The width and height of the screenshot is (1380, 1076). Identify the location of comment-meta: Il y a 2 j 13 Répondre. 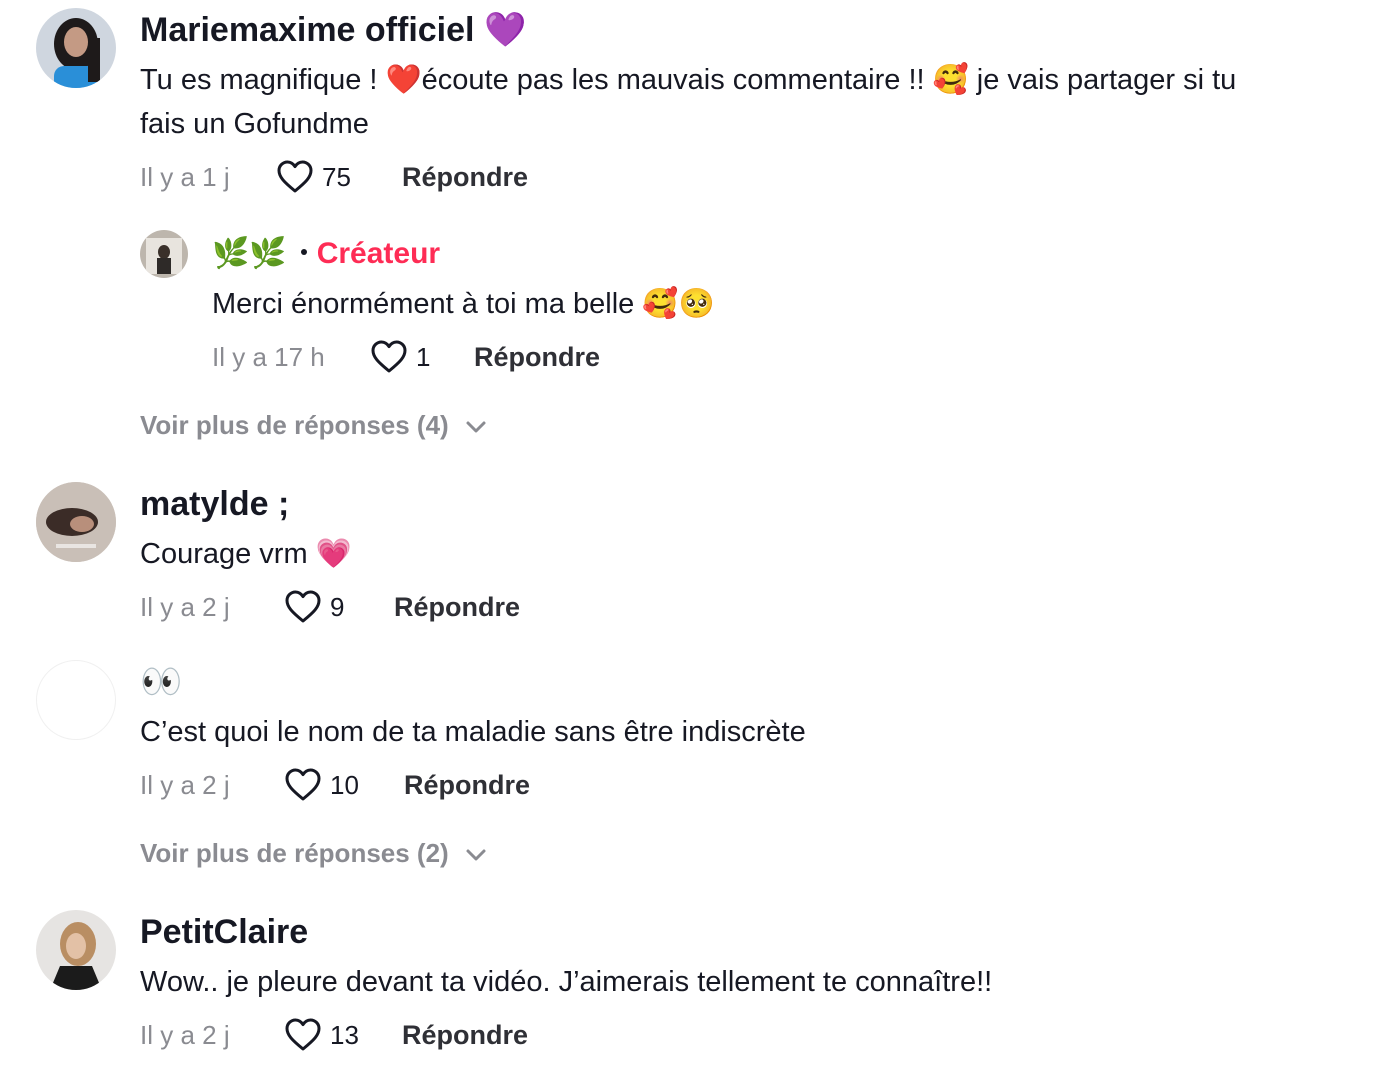
(334, 1035).